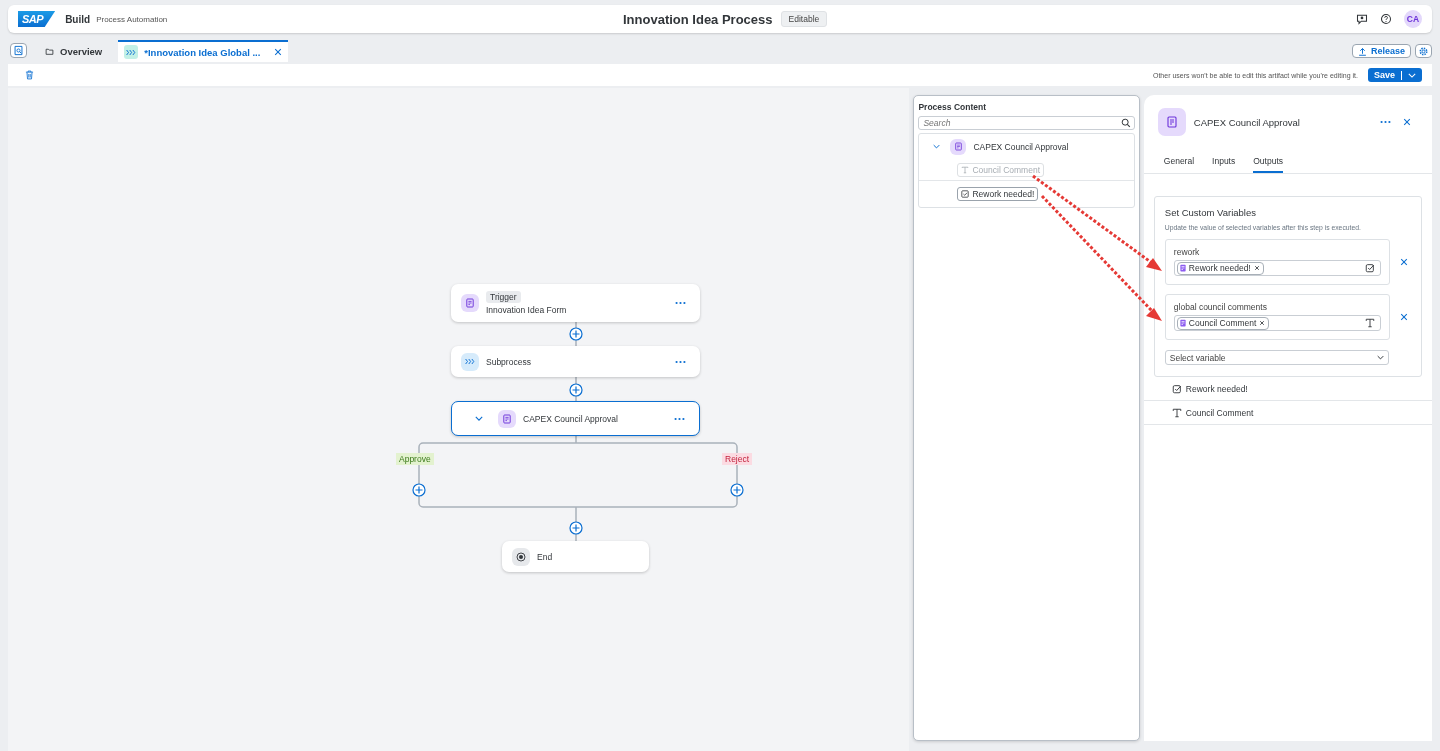 The image size is (1440, 751). What do you see at coordinates (1277, 323) in the screenshot?
I see `value-field: Council Comment` at bounding box center [1277, 323].